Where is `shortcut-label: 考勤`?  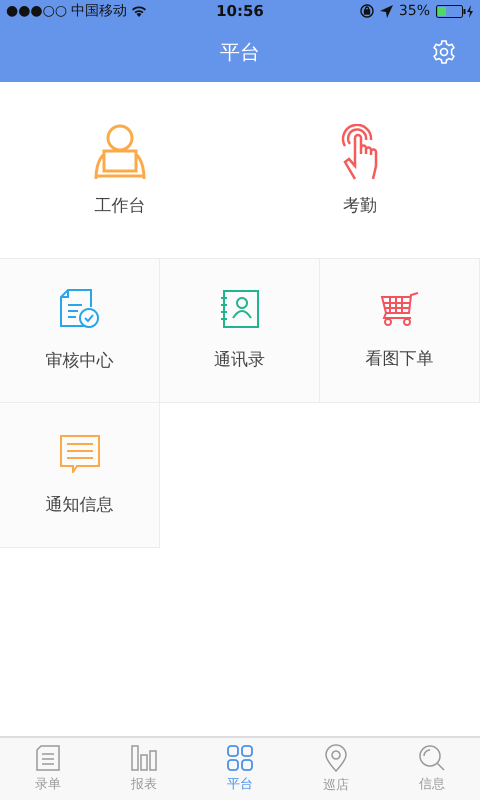
shortcut-label: 考勤 is located at coordinates (360, 205).